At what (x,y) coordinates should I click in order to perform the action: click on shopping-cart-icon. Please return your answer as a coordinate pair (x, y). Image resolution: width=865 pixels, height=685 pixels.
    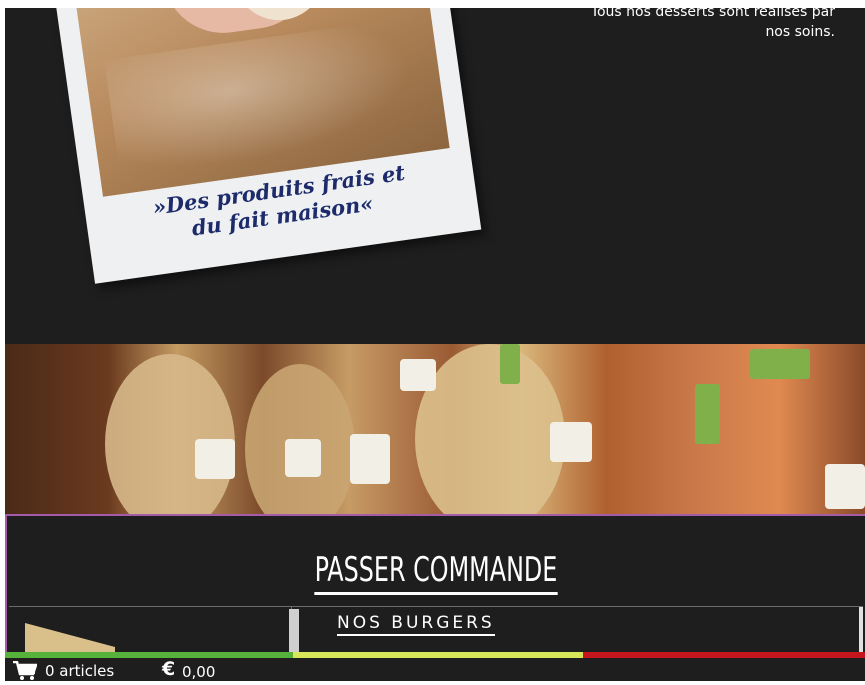
    Looking at the image, I should click on (25, 672).